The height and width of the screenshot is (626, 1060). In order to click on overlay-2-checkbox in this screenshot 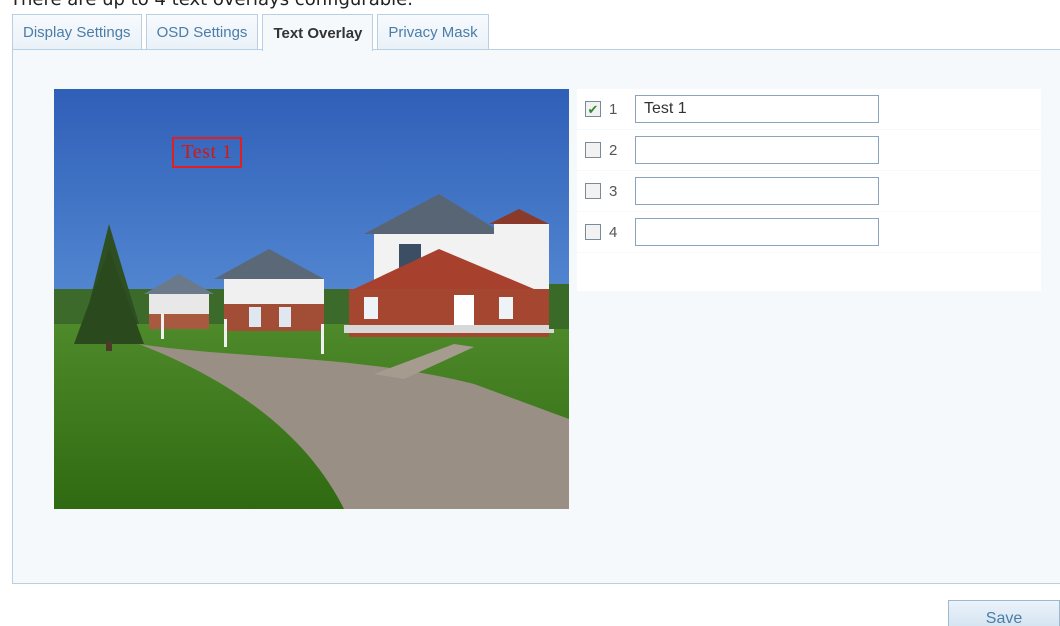, I will do `click(593, 150)`.